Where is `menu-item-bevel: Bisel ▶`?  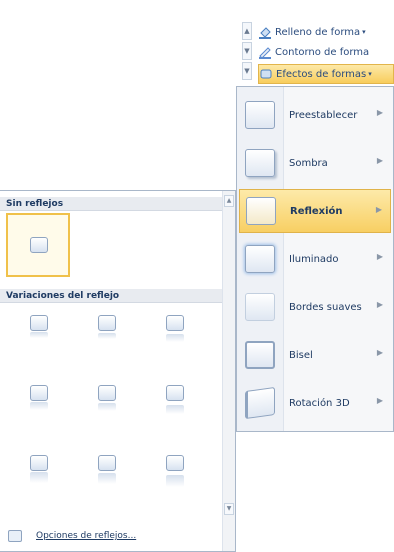
menu-item-bevel: Bisel ▶ is located at coordinates (315, 355).